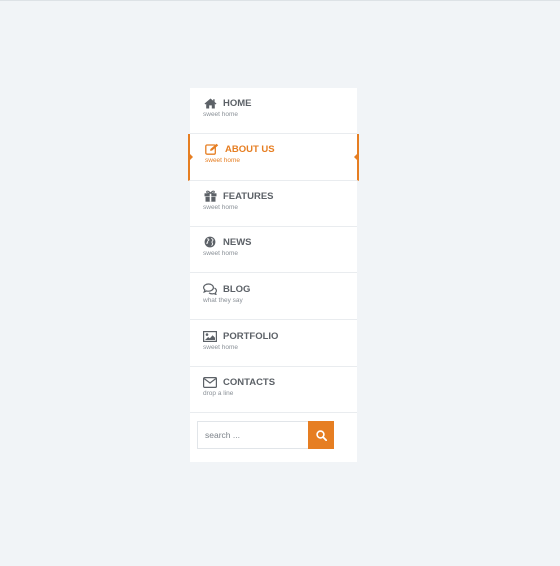 The height and width of the screenshot is (566, 560). I want to click on menu-item-features: FEATURES sweet home, so click(273, 204).